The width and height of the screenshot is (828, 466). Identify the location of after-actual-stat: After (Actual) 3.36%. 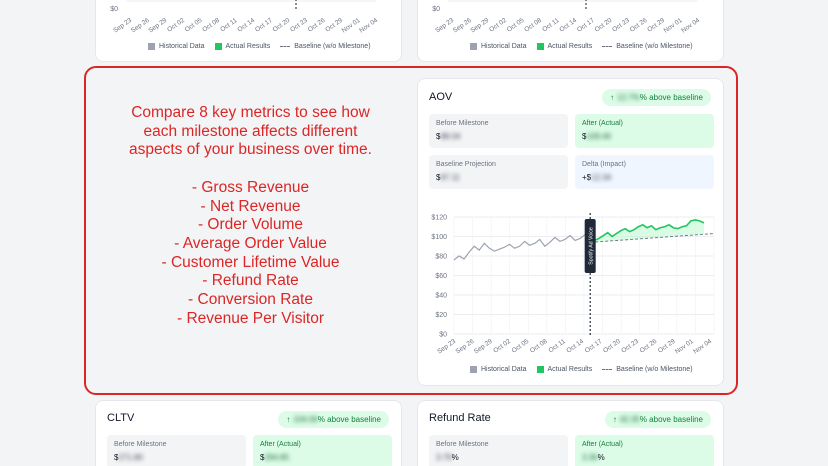
(644, 450).